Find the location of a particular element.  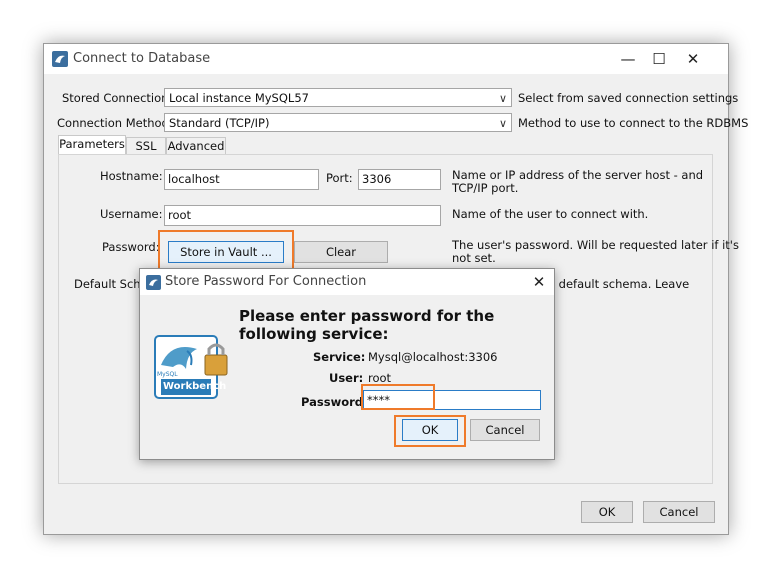

password-label: Password: is located at coordinates (131, 247).